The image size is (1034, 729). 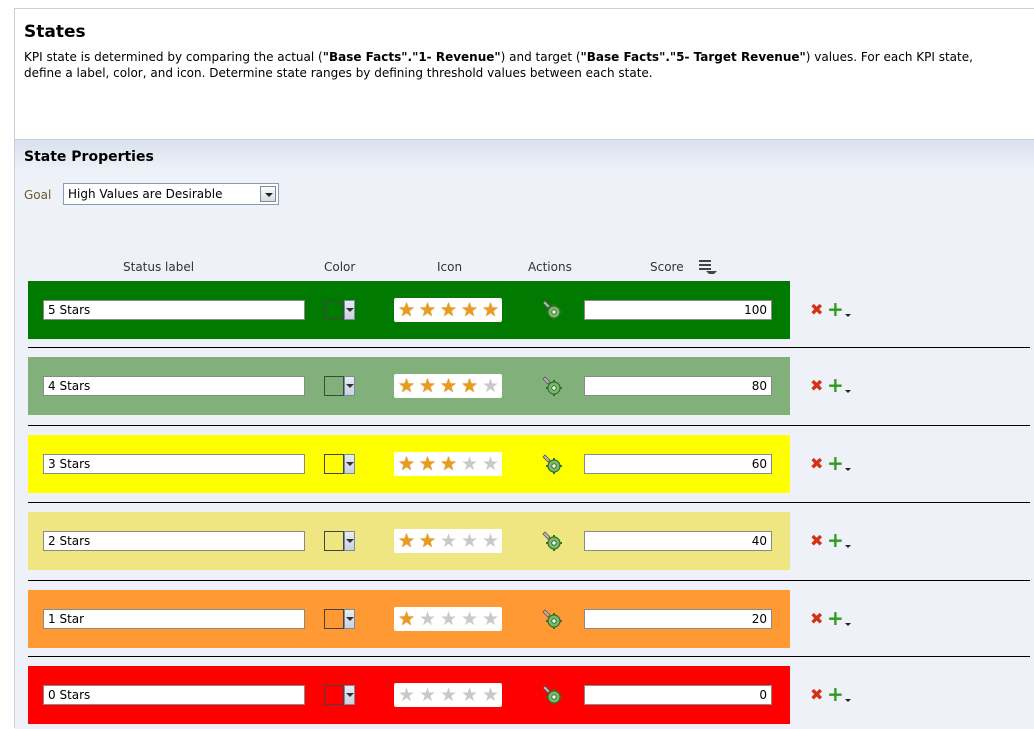 I want to click on col-header-status-label: Status label, so click(x=159, y=267).